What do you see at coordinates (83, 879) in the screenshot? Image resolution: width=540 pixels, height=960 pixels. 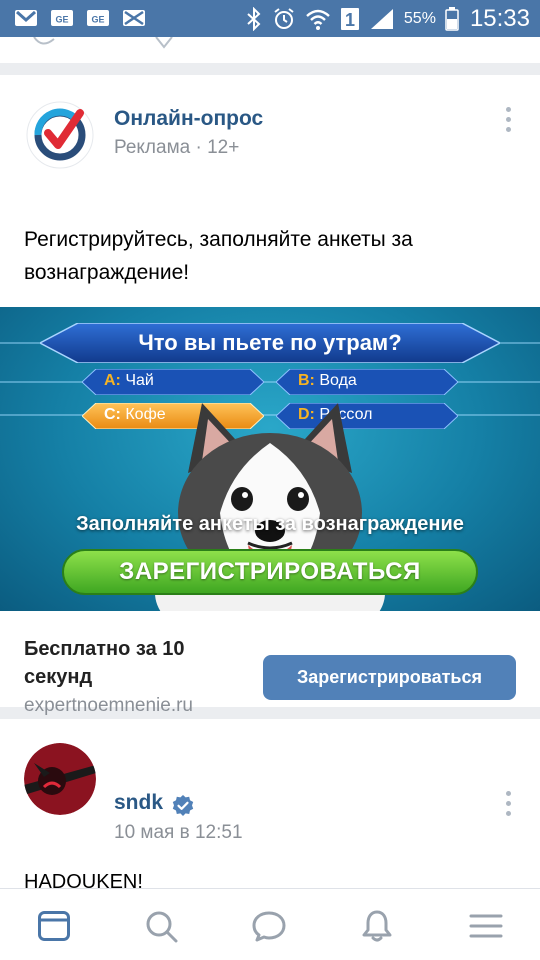 I see `post-text: HADOUKEN!` at bounding box center [83, 879].